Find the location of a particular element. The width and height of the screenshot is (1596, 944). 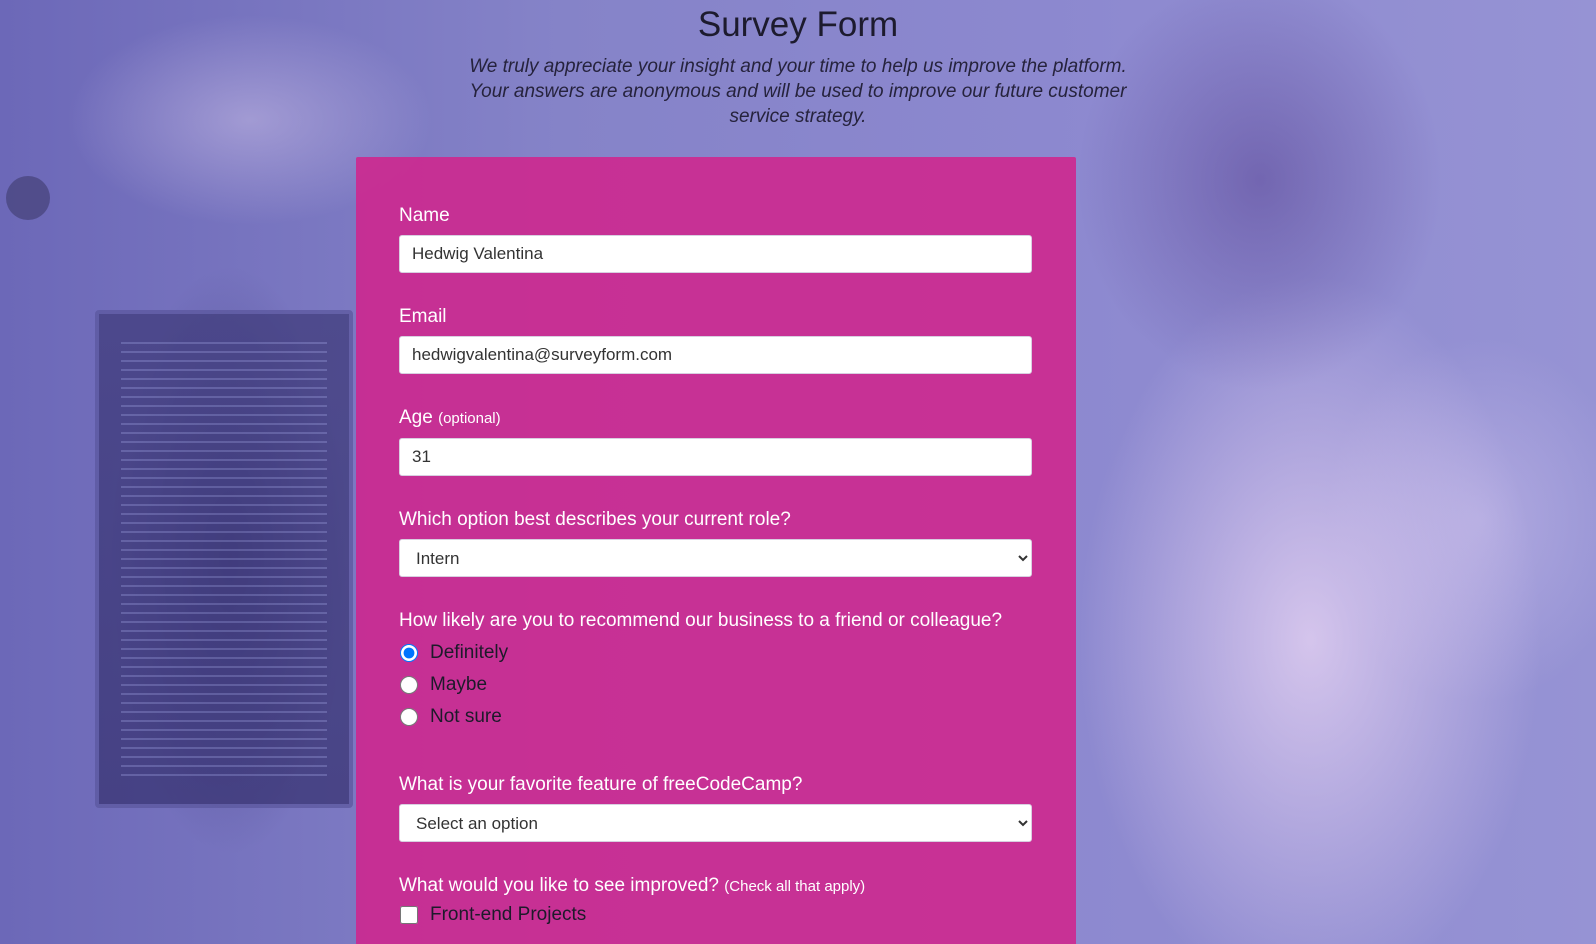

email-input is located at coordinates (715, 355).